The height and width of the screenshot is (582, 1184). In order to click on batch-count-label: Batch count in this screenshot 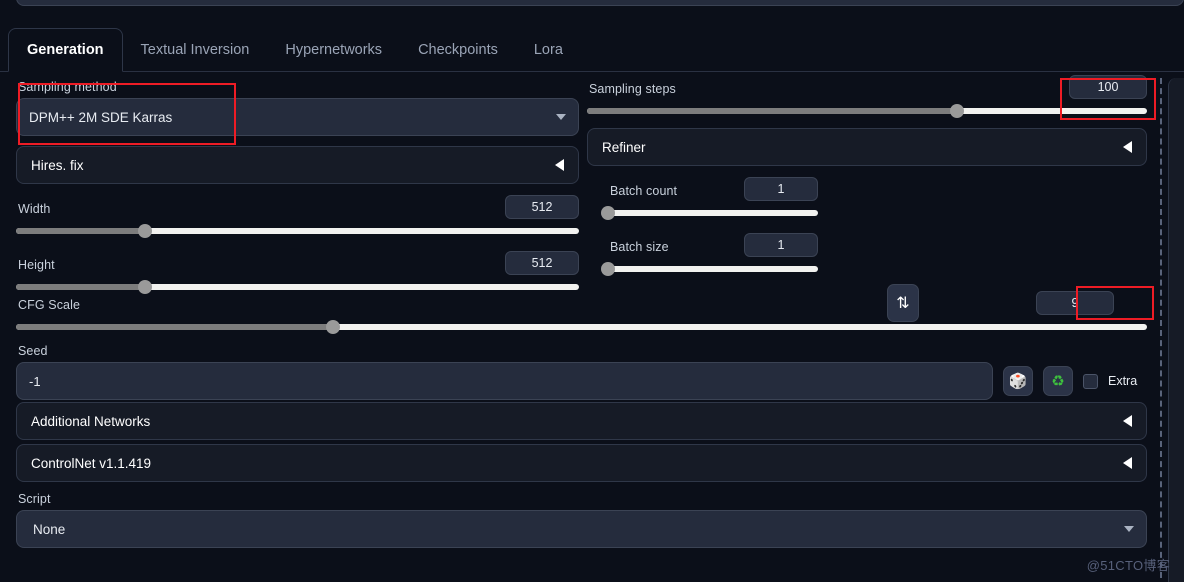, I will do `click(644, 191)`.